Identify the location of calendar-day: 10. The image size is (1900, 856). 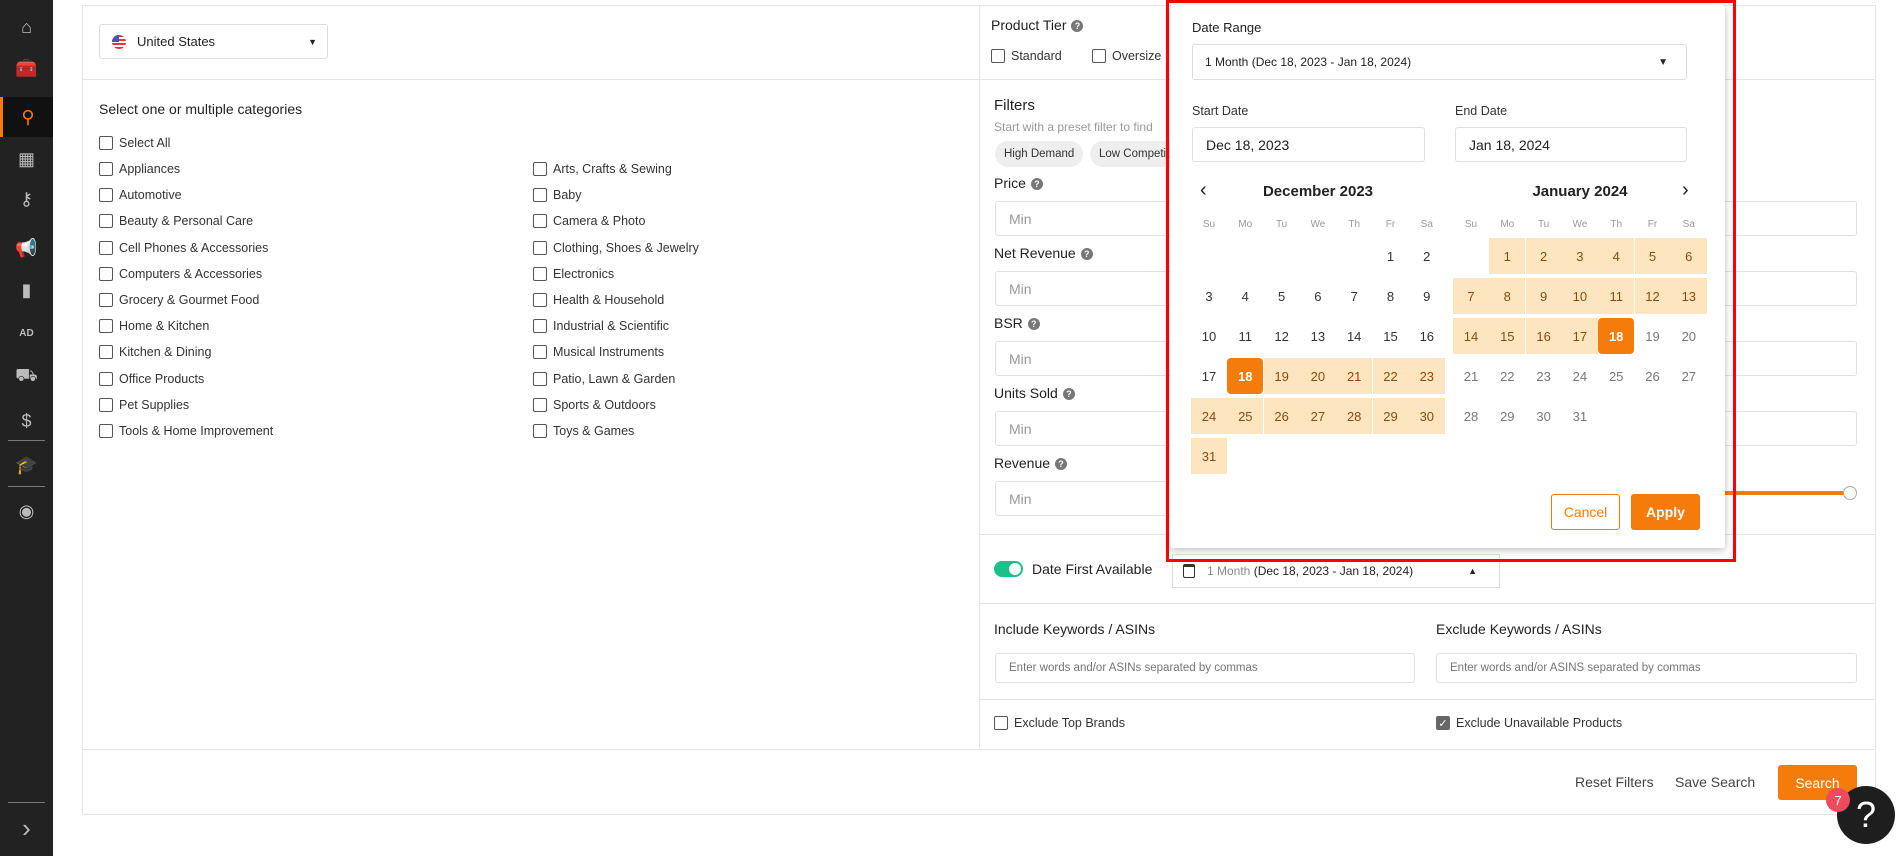
(1579, 296).